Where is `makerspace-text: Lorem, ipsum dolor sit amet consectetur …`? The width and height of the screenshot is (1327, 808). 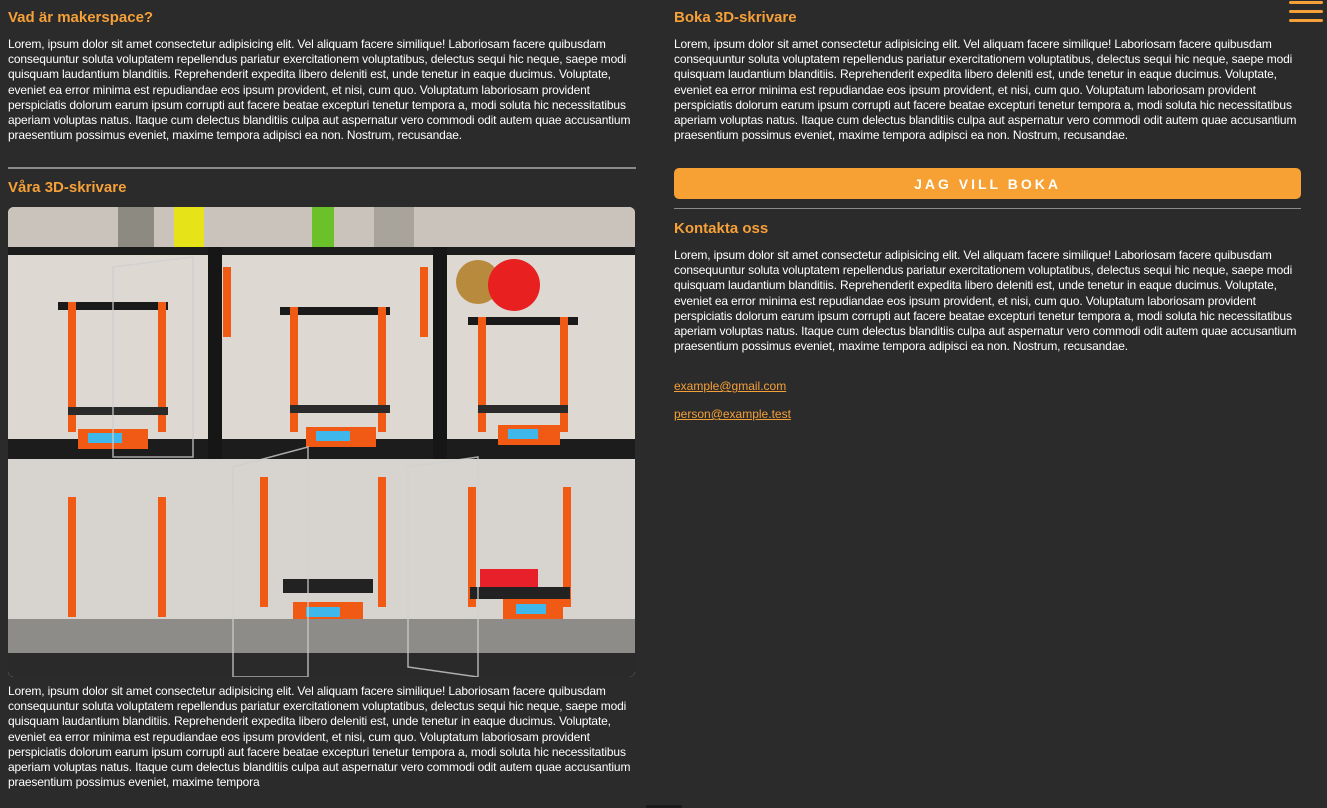
makerspace-text: Lorem, ipsum dolor sit amet consectetur … is located at coordinates (319, 90).